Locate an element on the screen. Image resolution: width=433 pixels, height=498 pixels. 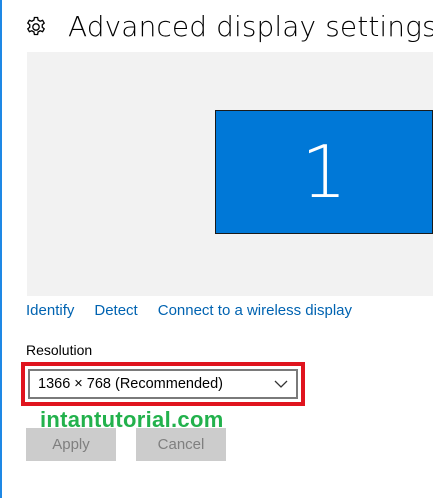
identify-link: Identify is located at coordinates (50, 310).